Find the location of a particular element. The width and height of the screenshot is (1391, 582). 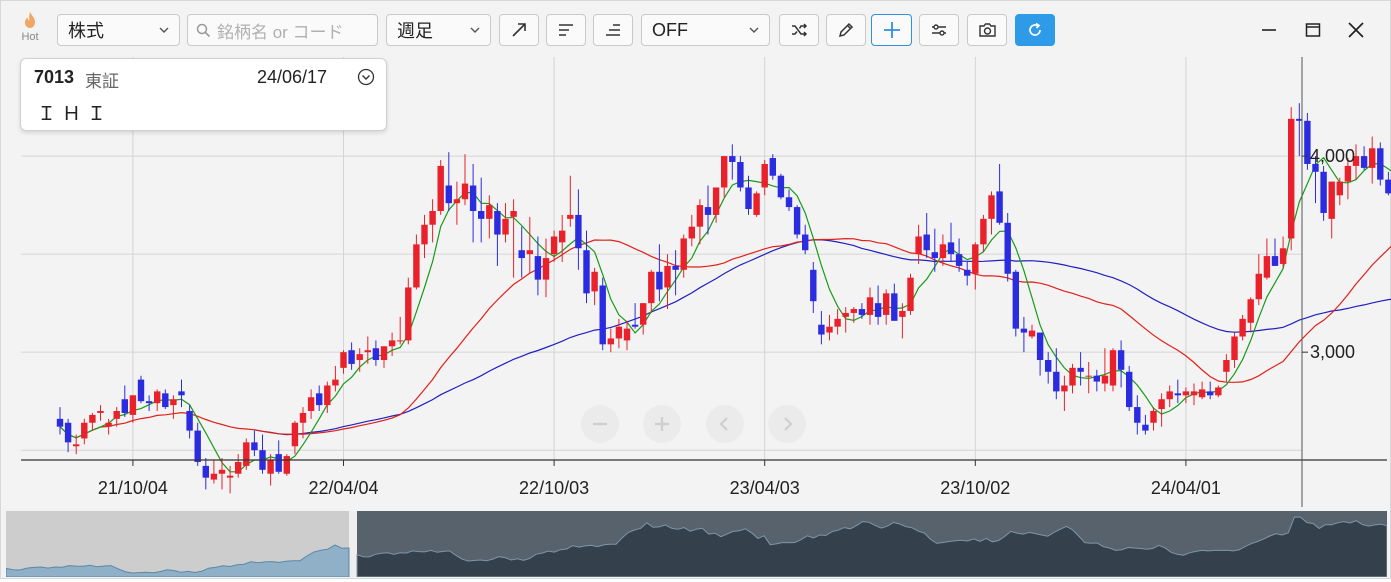

maximize-button is located at coordinates (1313, 30).